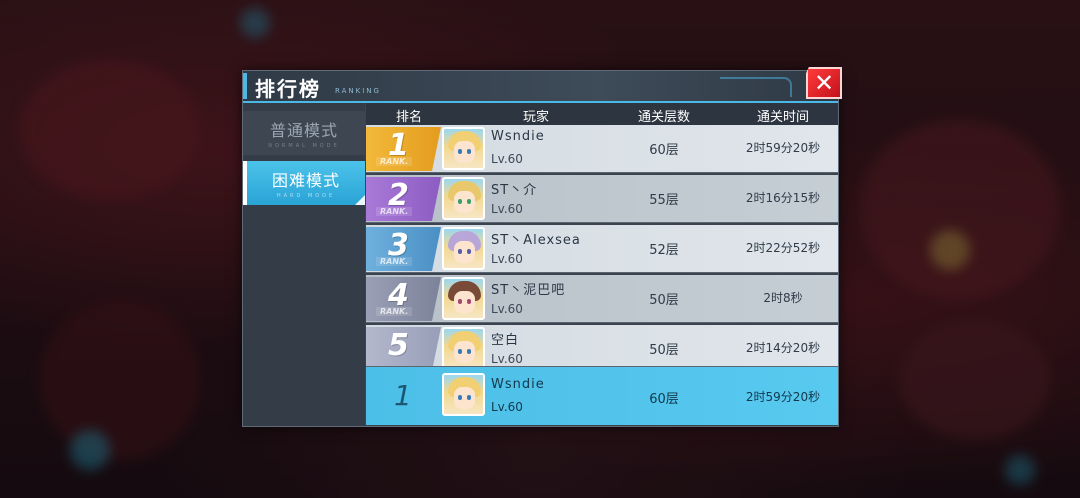 The width and height of the screenshot is (1080, 498). I want to click on close-x-icon: ✕, so click(824, 83).